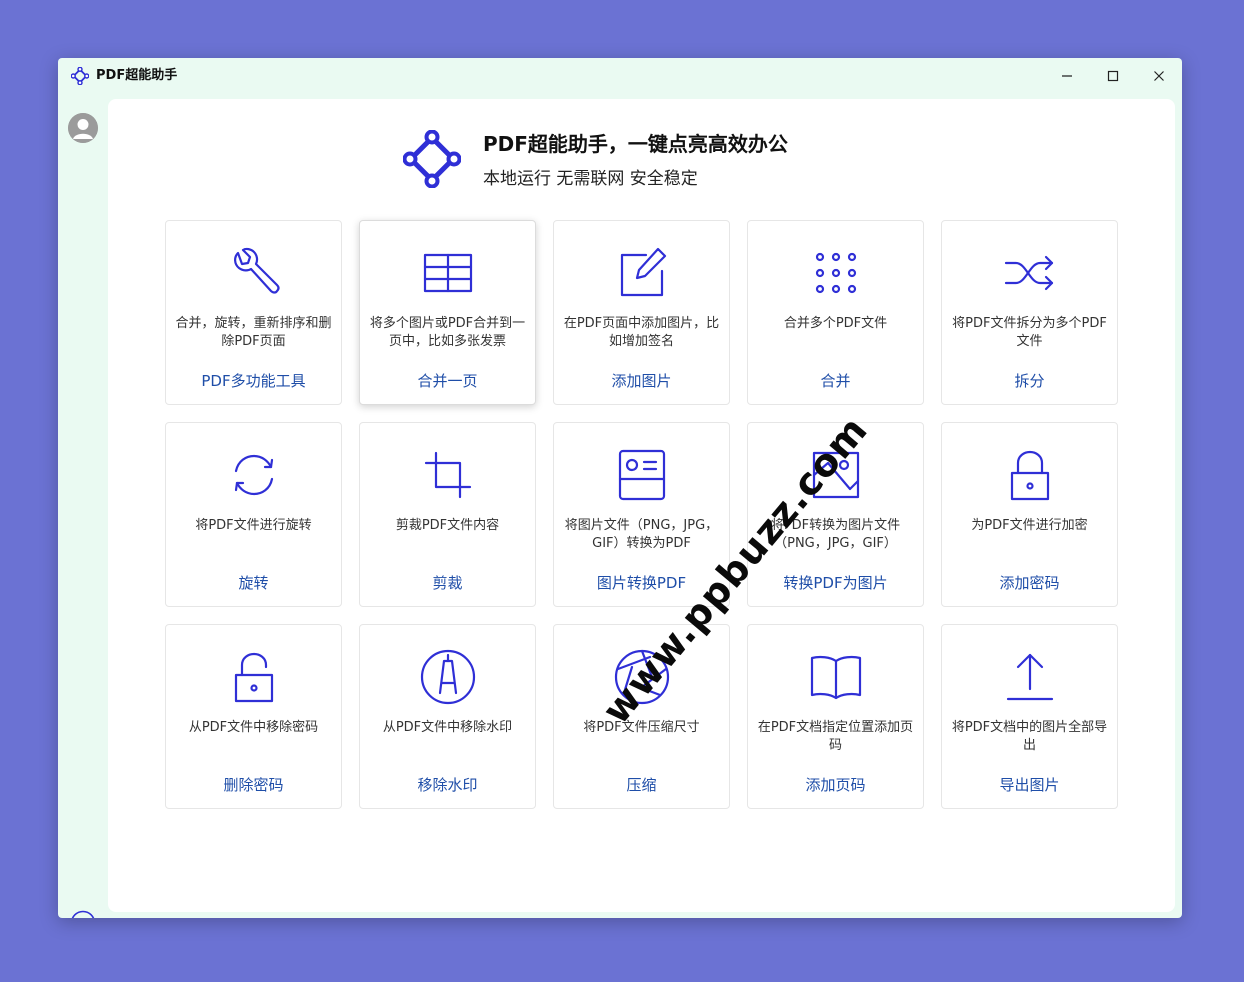  Describe the element at coordinates (447, 785) in the screenshot. I see `tool-label: 移除水印` at that location.